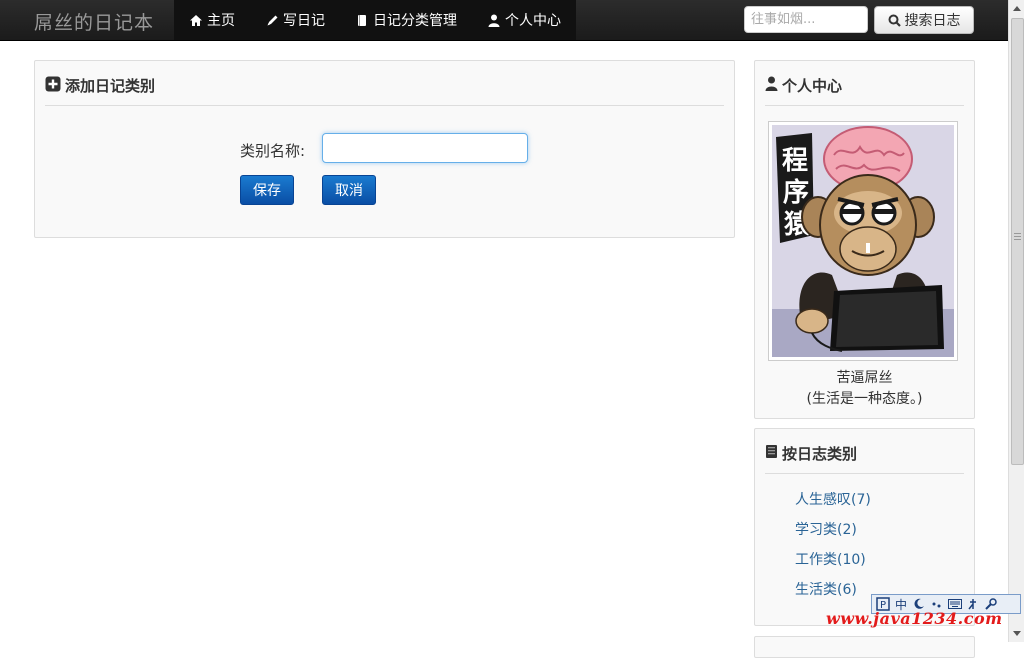 Image resolution: width=1024 pixels, height=658 pixels. I want to click on search-button: 搜索日志, so click(924, 20).